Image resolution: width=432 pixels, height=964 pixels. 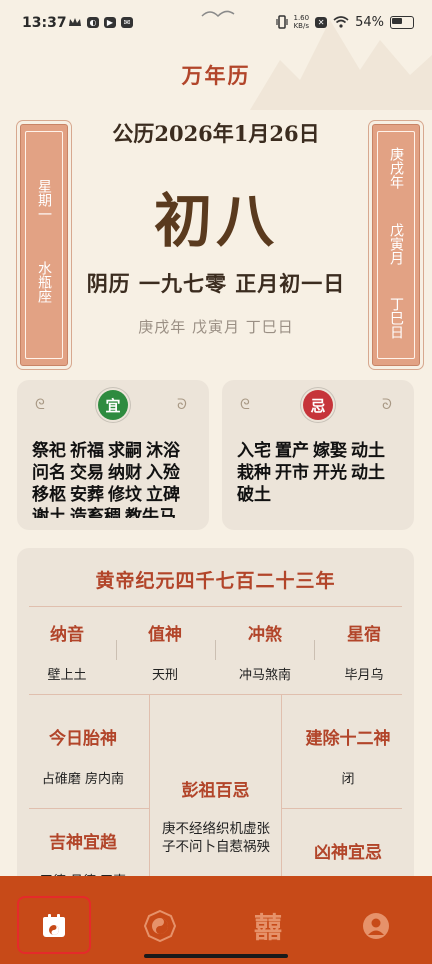 I want to click on zhishen-value: 天刑, so click(x=164, y=675).